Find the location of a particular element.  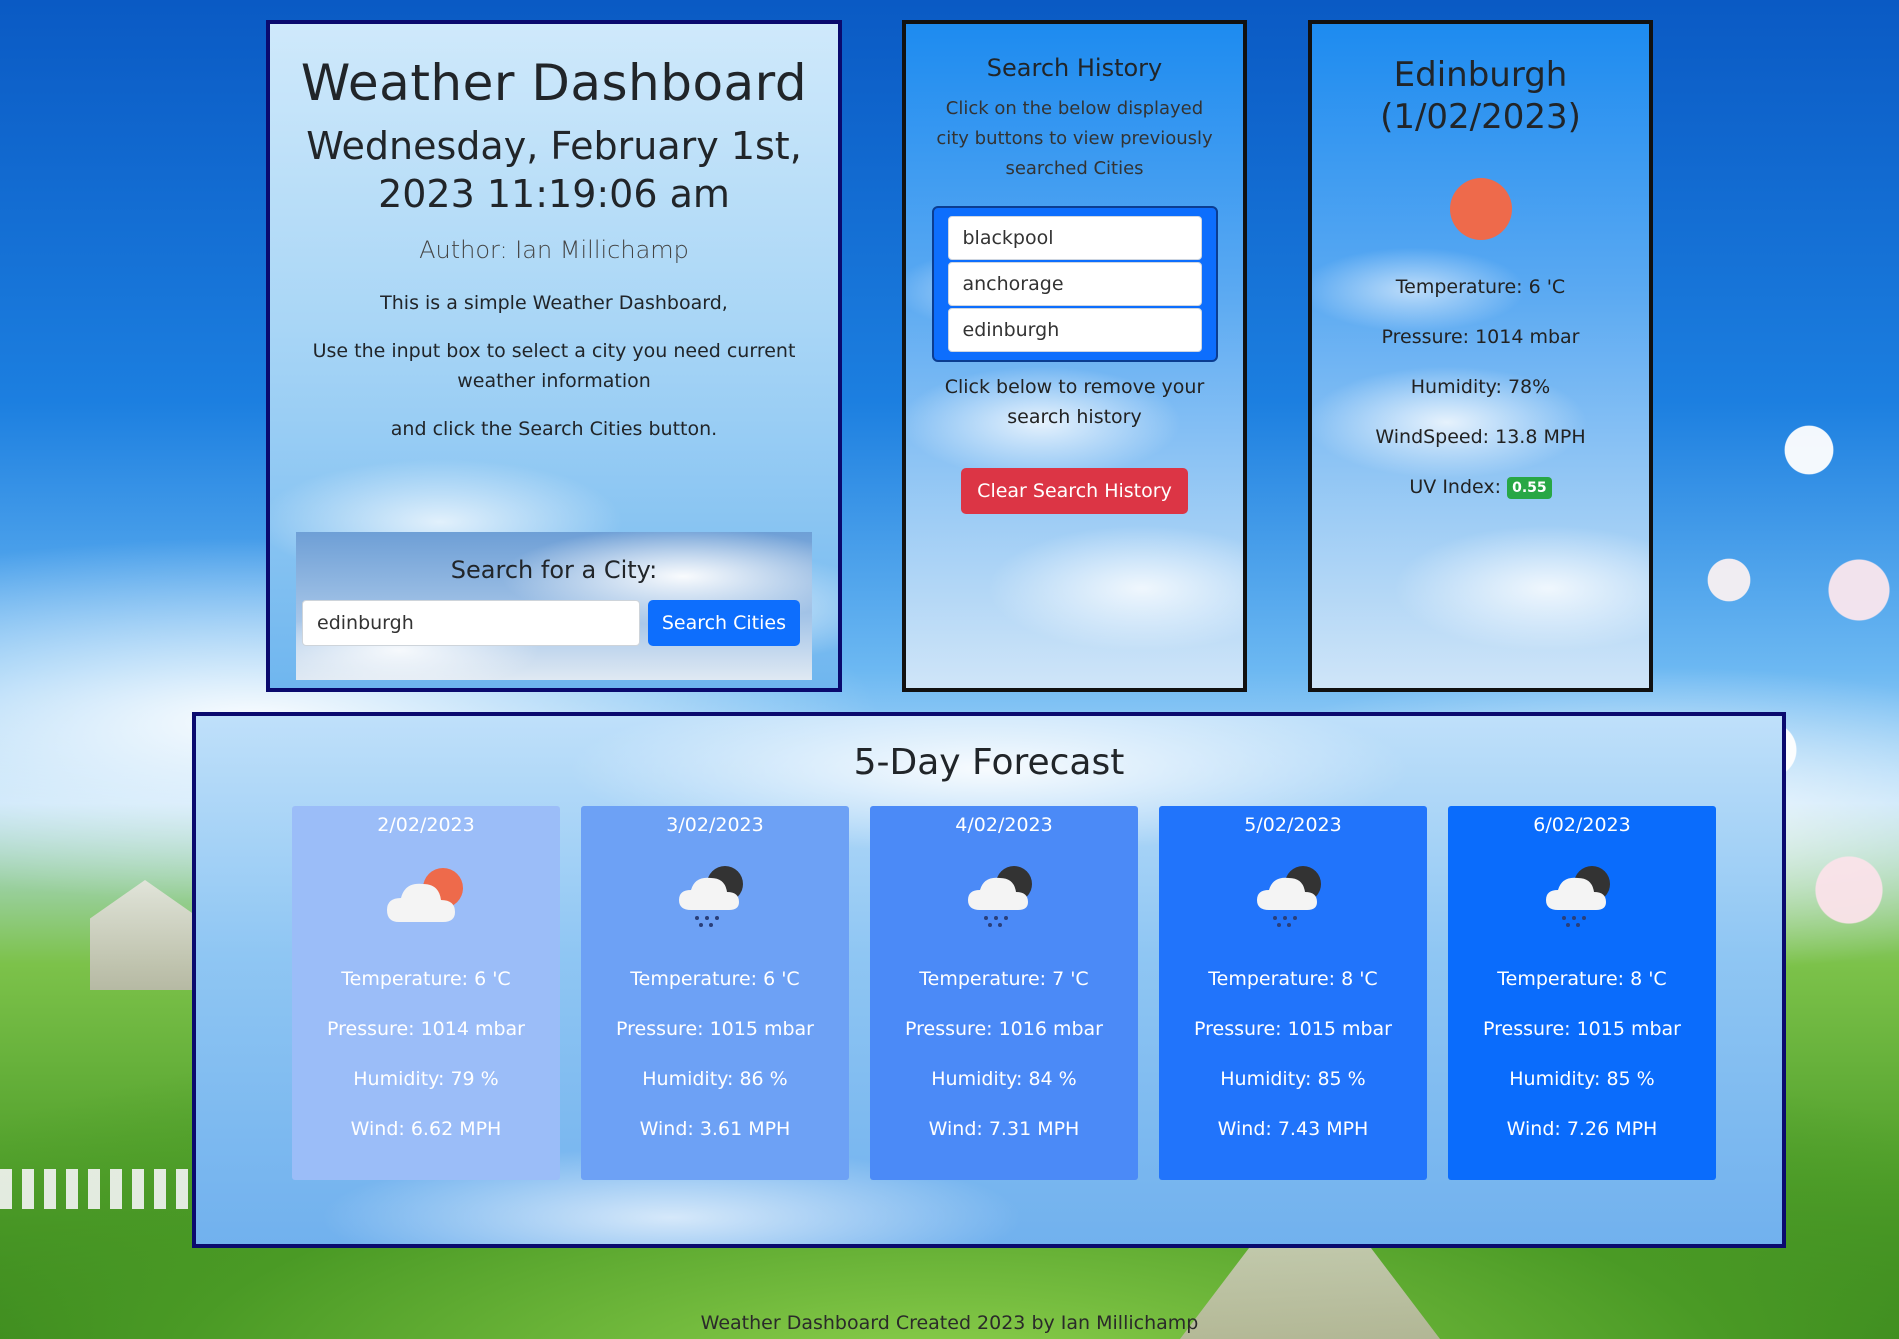

forecast-humidity: Humidity: 79 % is located at coordinates (426, 1079).